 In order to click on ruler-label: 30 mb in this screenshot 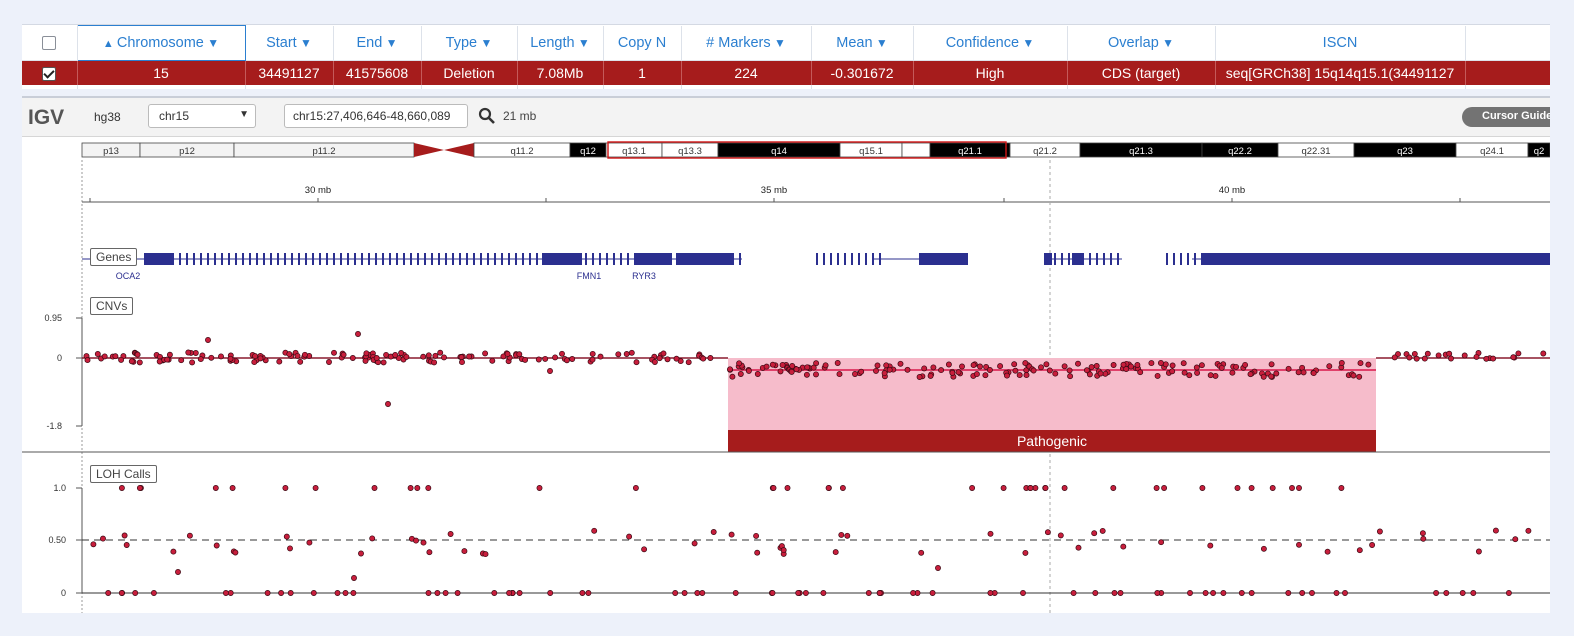, I will do `click(318, 190)`.